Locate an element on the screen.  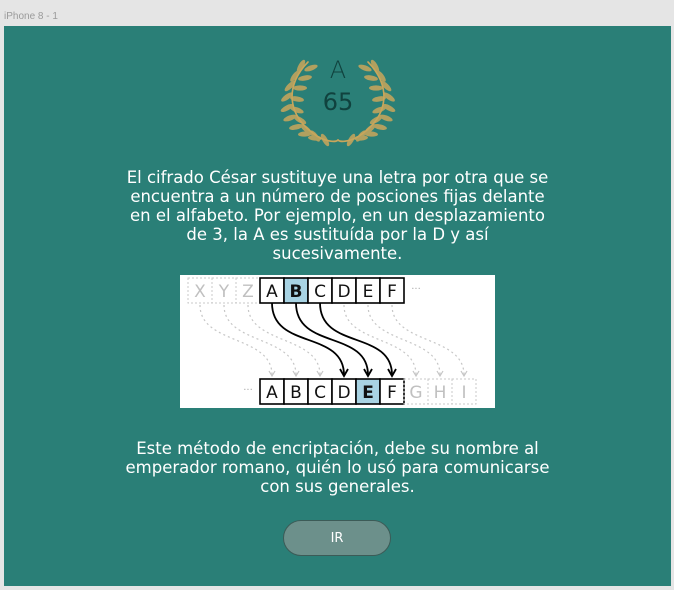
bottom-faded-cell-letter: H is located at coordinates (440, 393).